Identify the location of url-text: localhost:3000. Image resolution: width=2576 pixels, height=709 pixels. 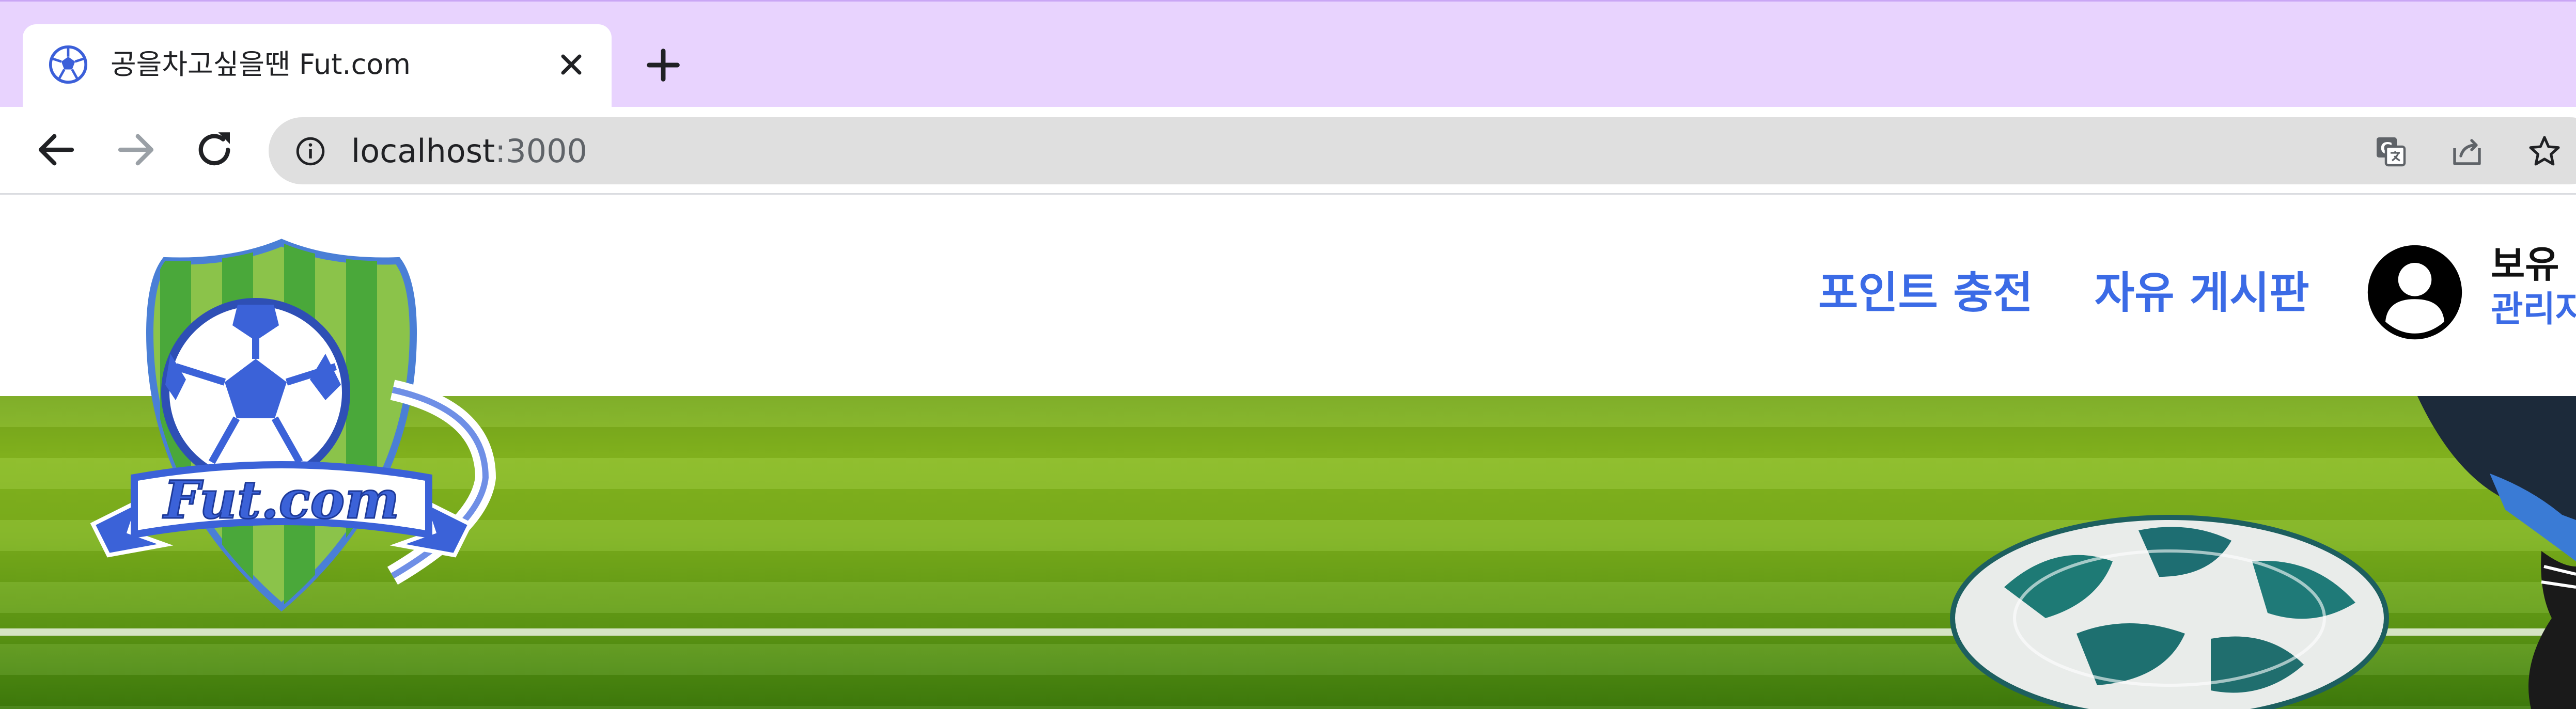
(469, 151).